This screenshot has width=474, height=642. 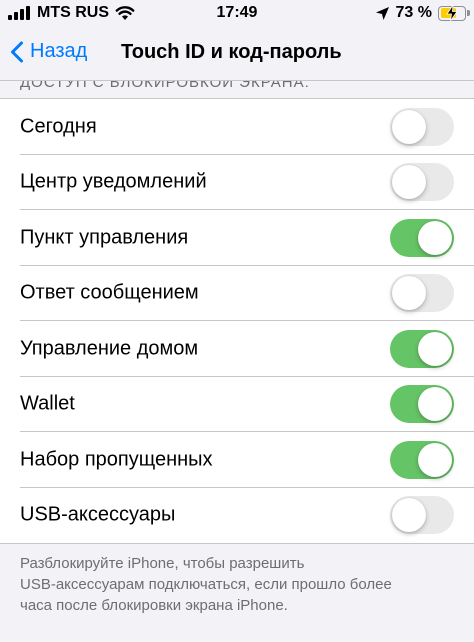 I want to click on battery-icon, so click(x=454, y=12).